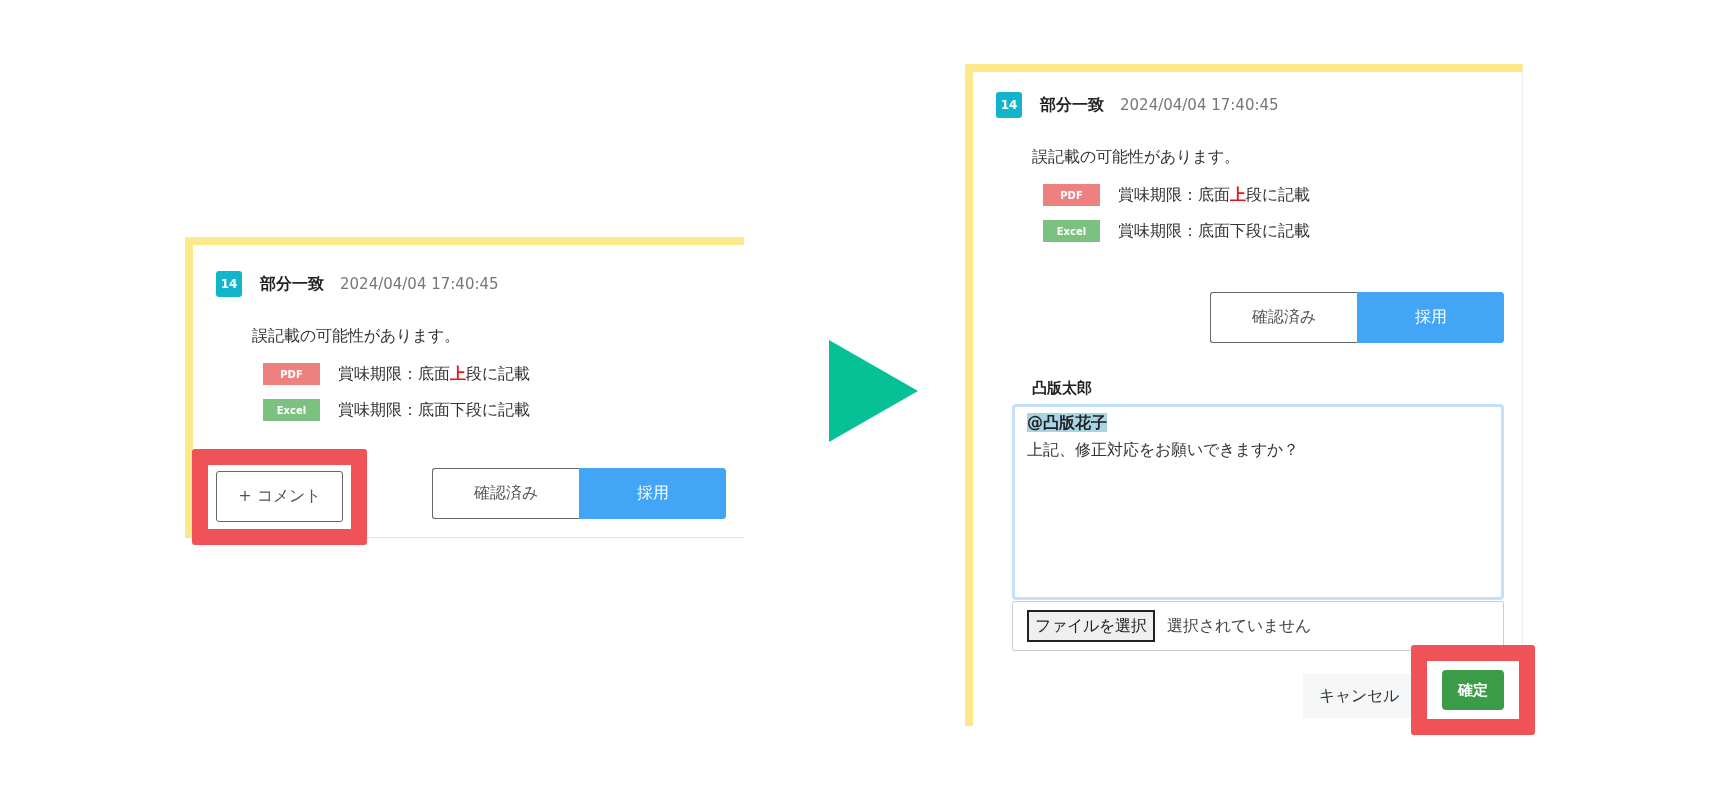  I want to click on triangle-arrow-icon, so click(873, 391).